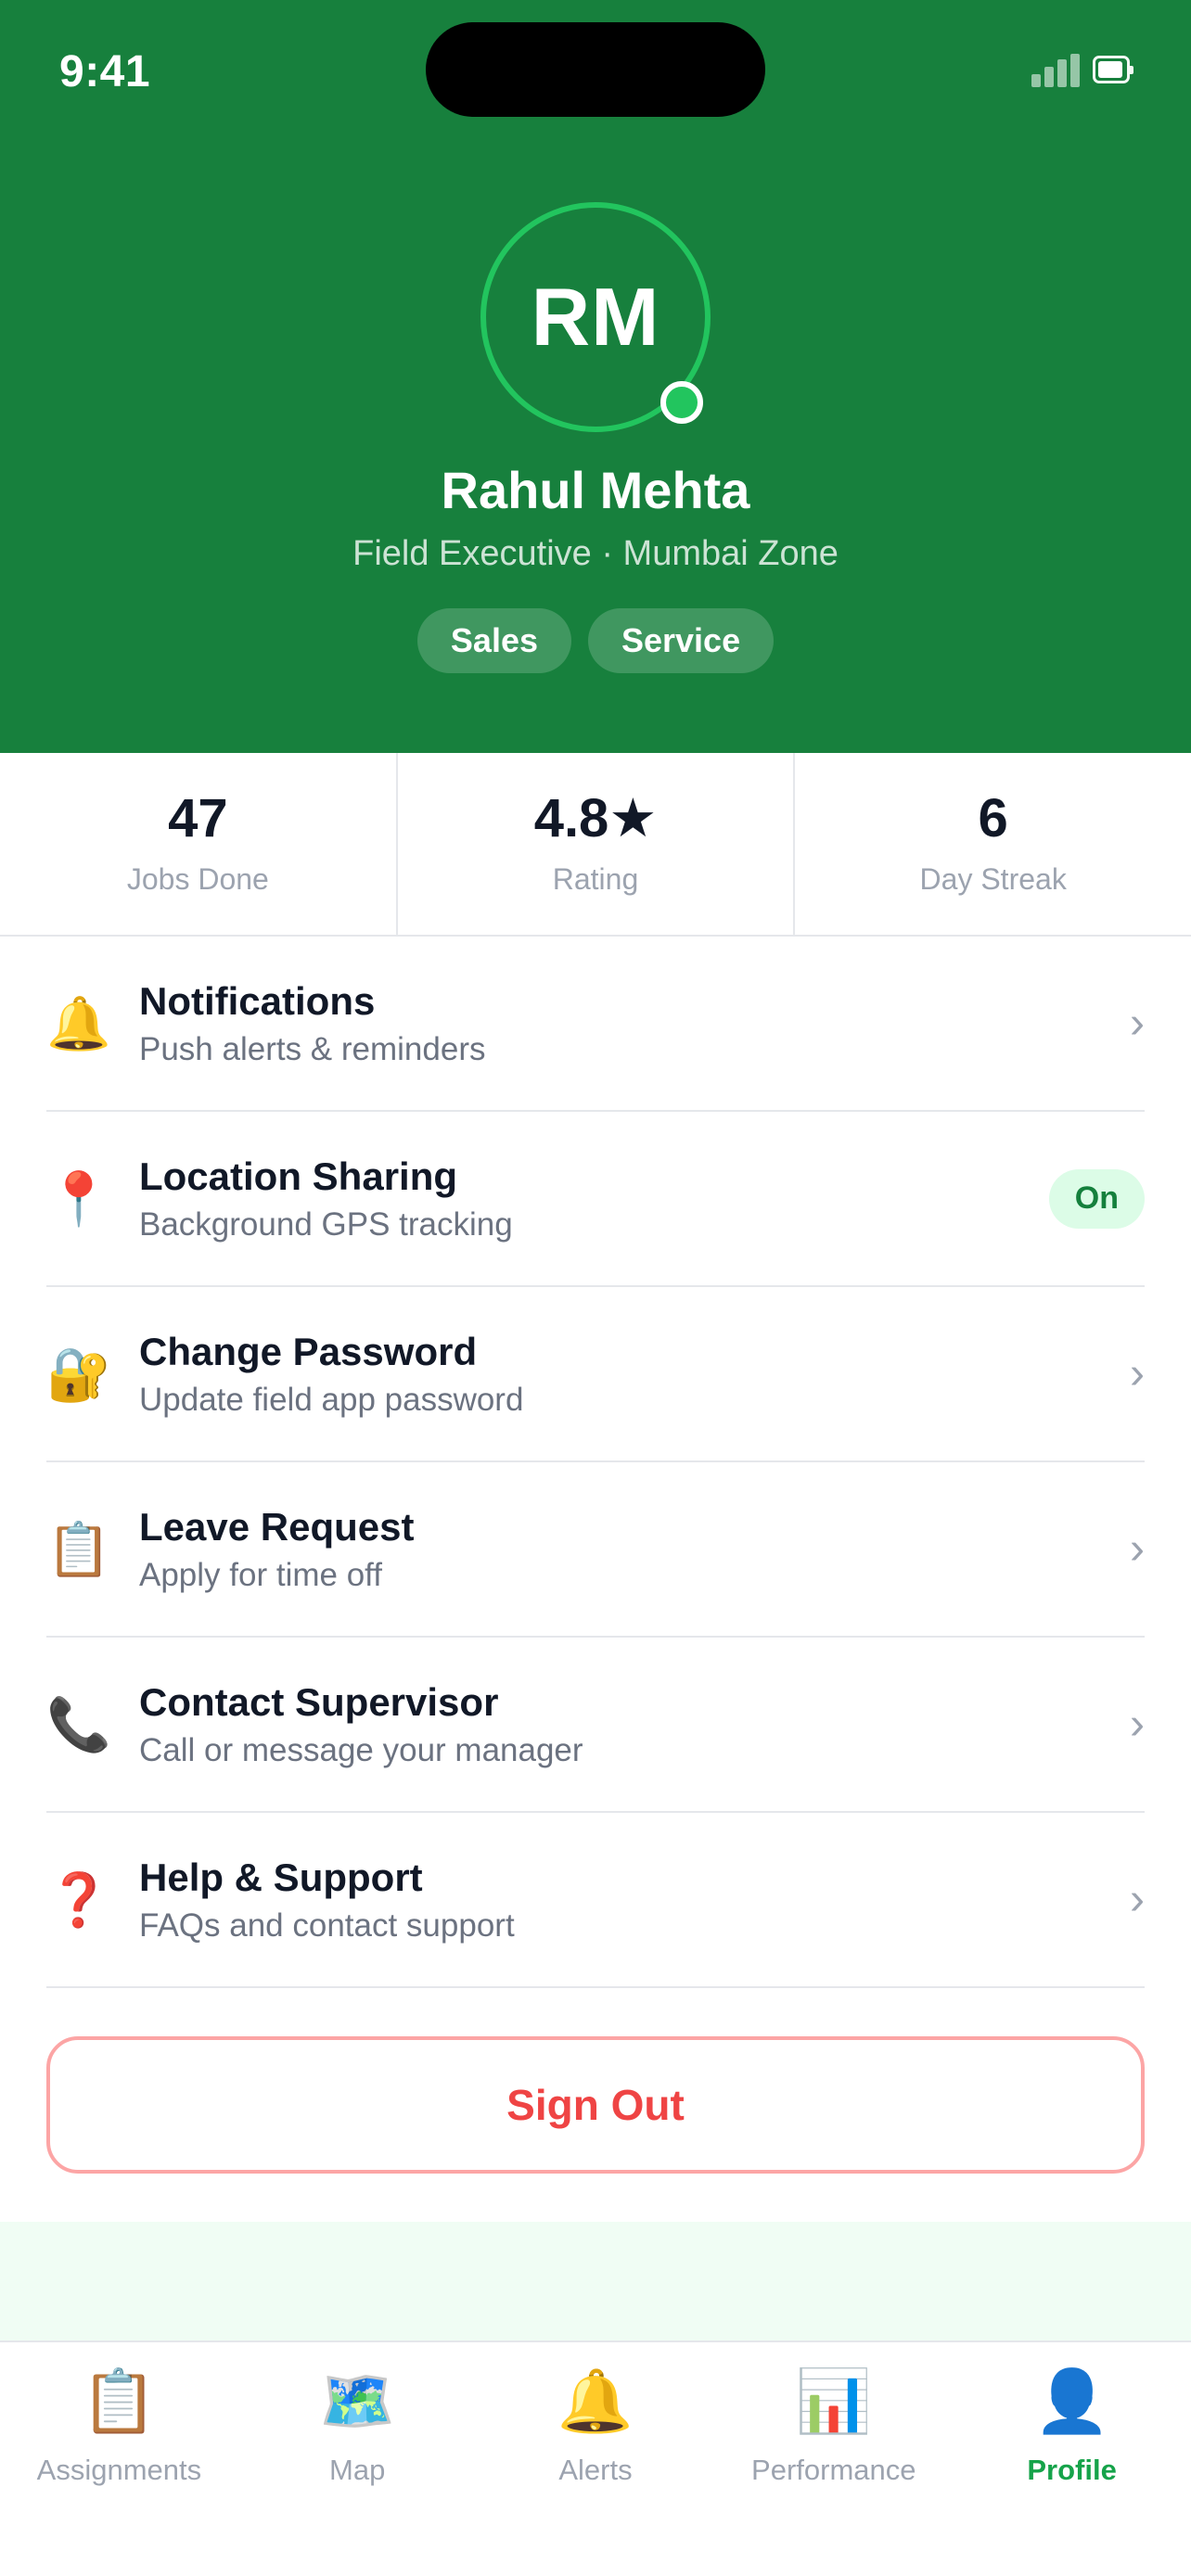 The width and height of the screenshot is (1191, 2576). I want to click on signal-icon, so click(1055, 71).